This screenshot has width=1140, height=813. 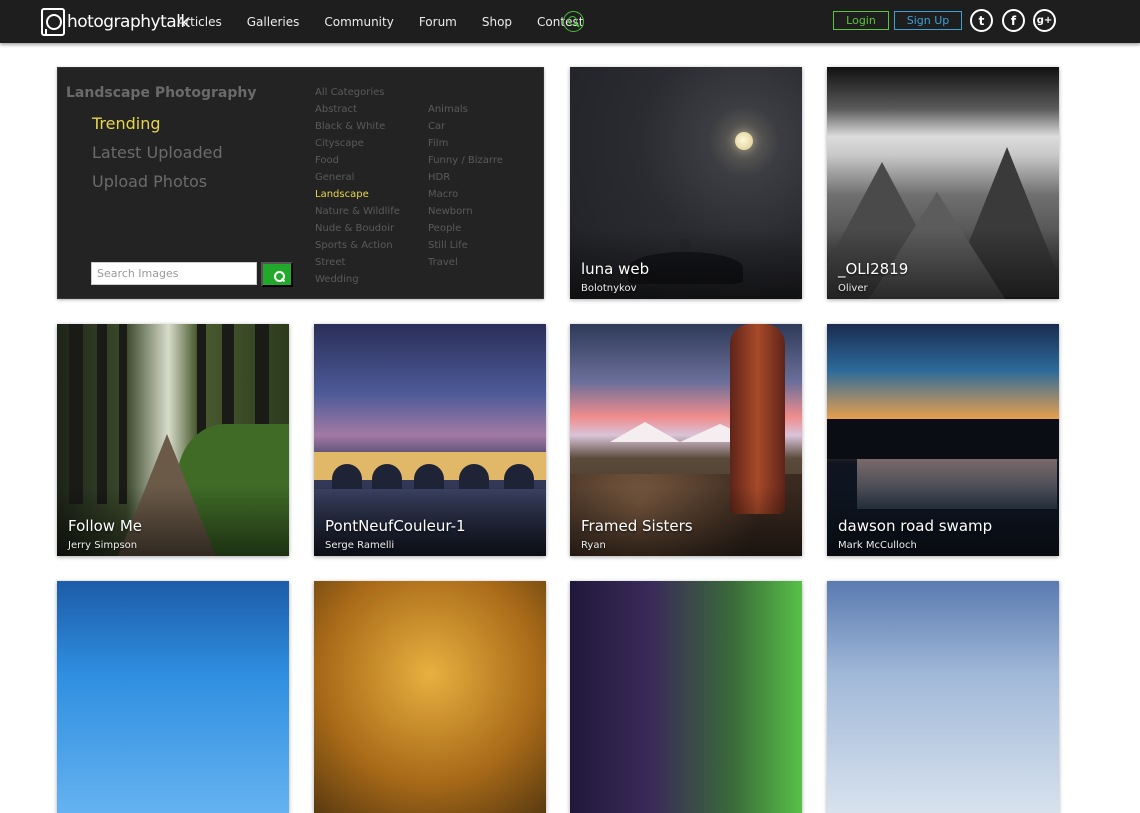 What do you see at coordinates (358, 22) in the screenshot?
I see `nav-community: Community` at bounding box center [358, 22].